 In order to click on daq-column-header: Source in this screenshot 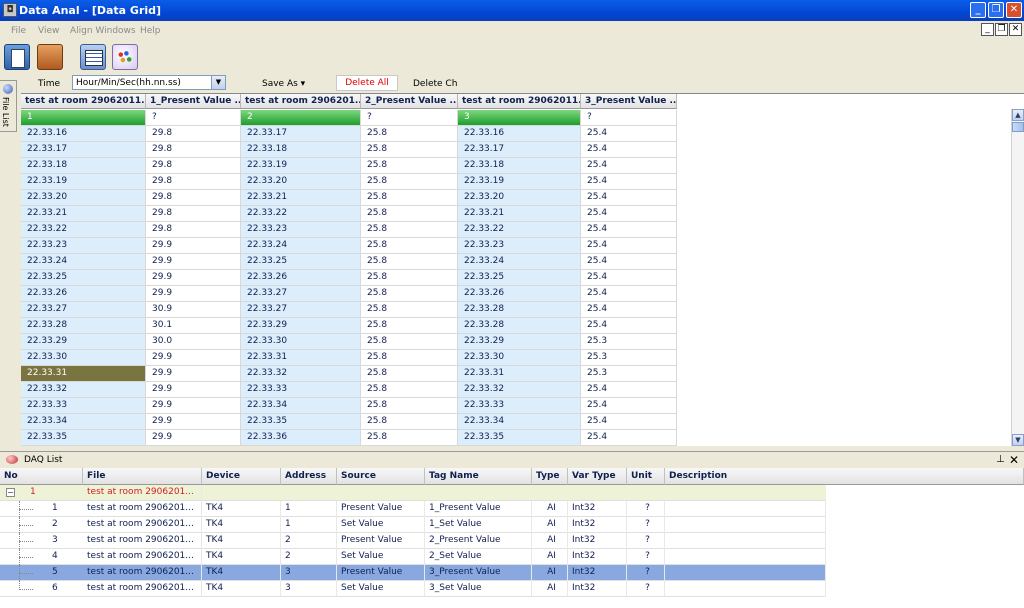, I will do `click(381, 476)`.